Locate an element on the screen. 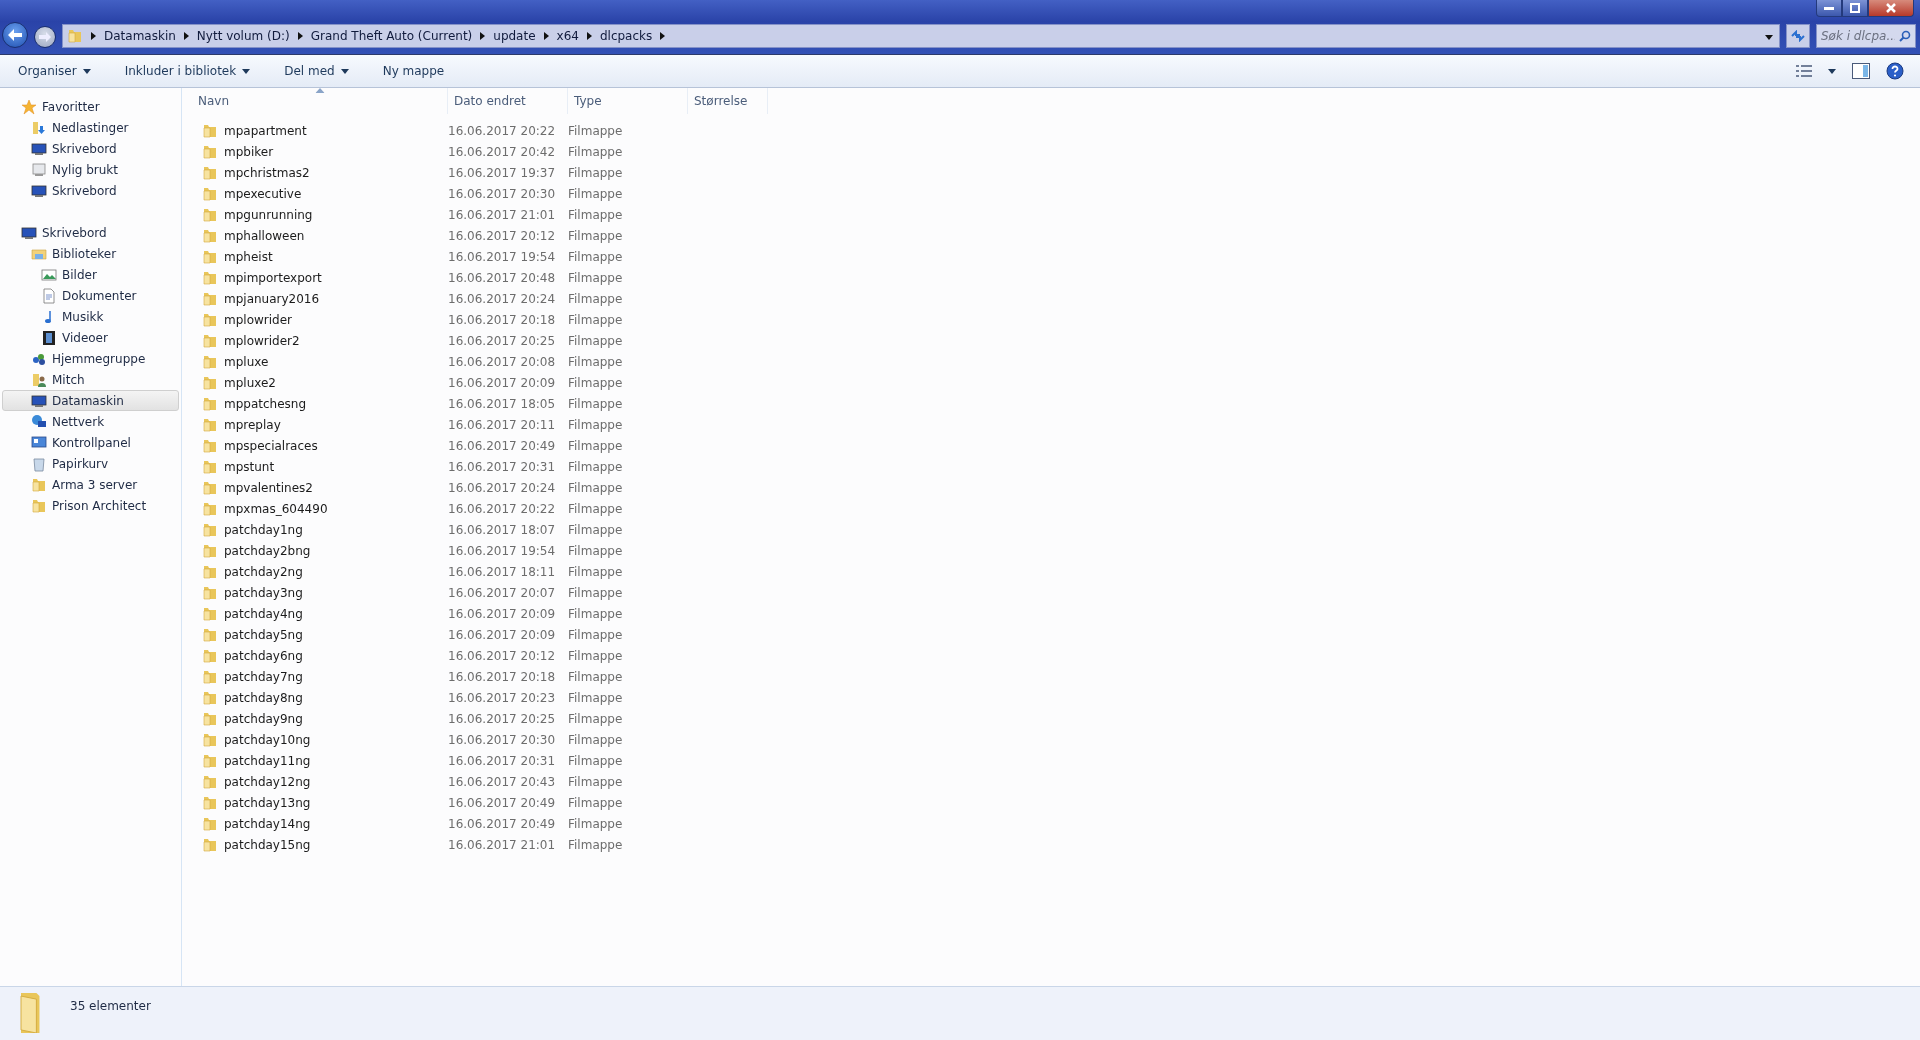  file-name: patchday15ng is located at coordinates (267, 844).